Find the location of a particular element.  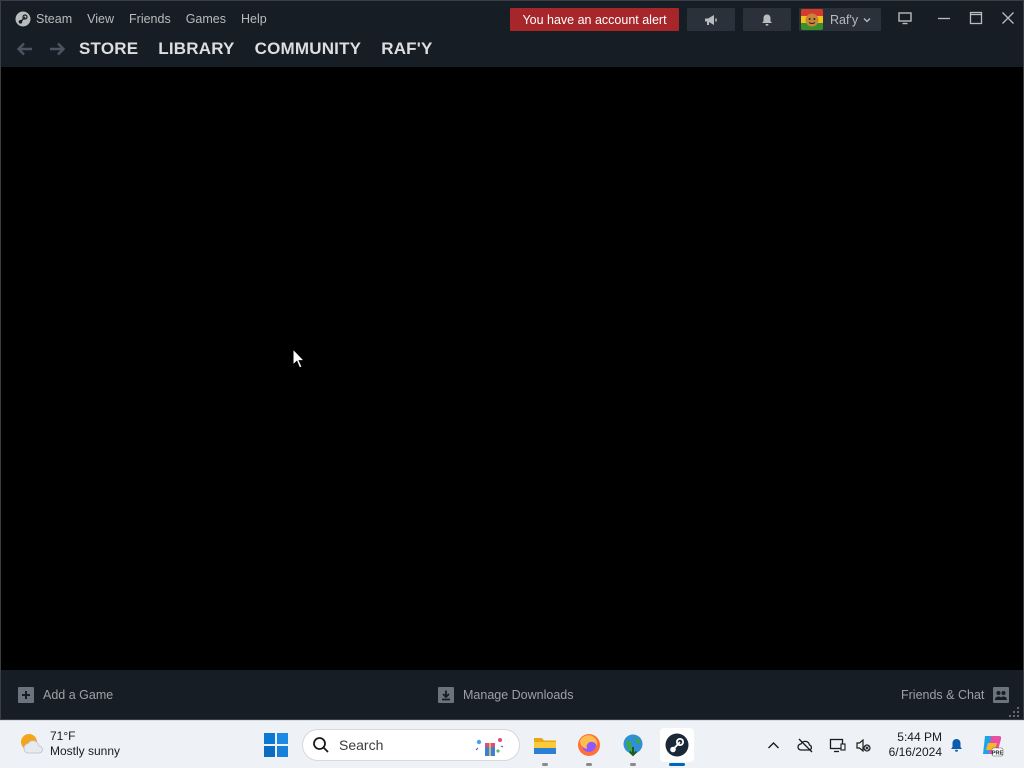

monitor-icon is located at coordinates (905, 18).